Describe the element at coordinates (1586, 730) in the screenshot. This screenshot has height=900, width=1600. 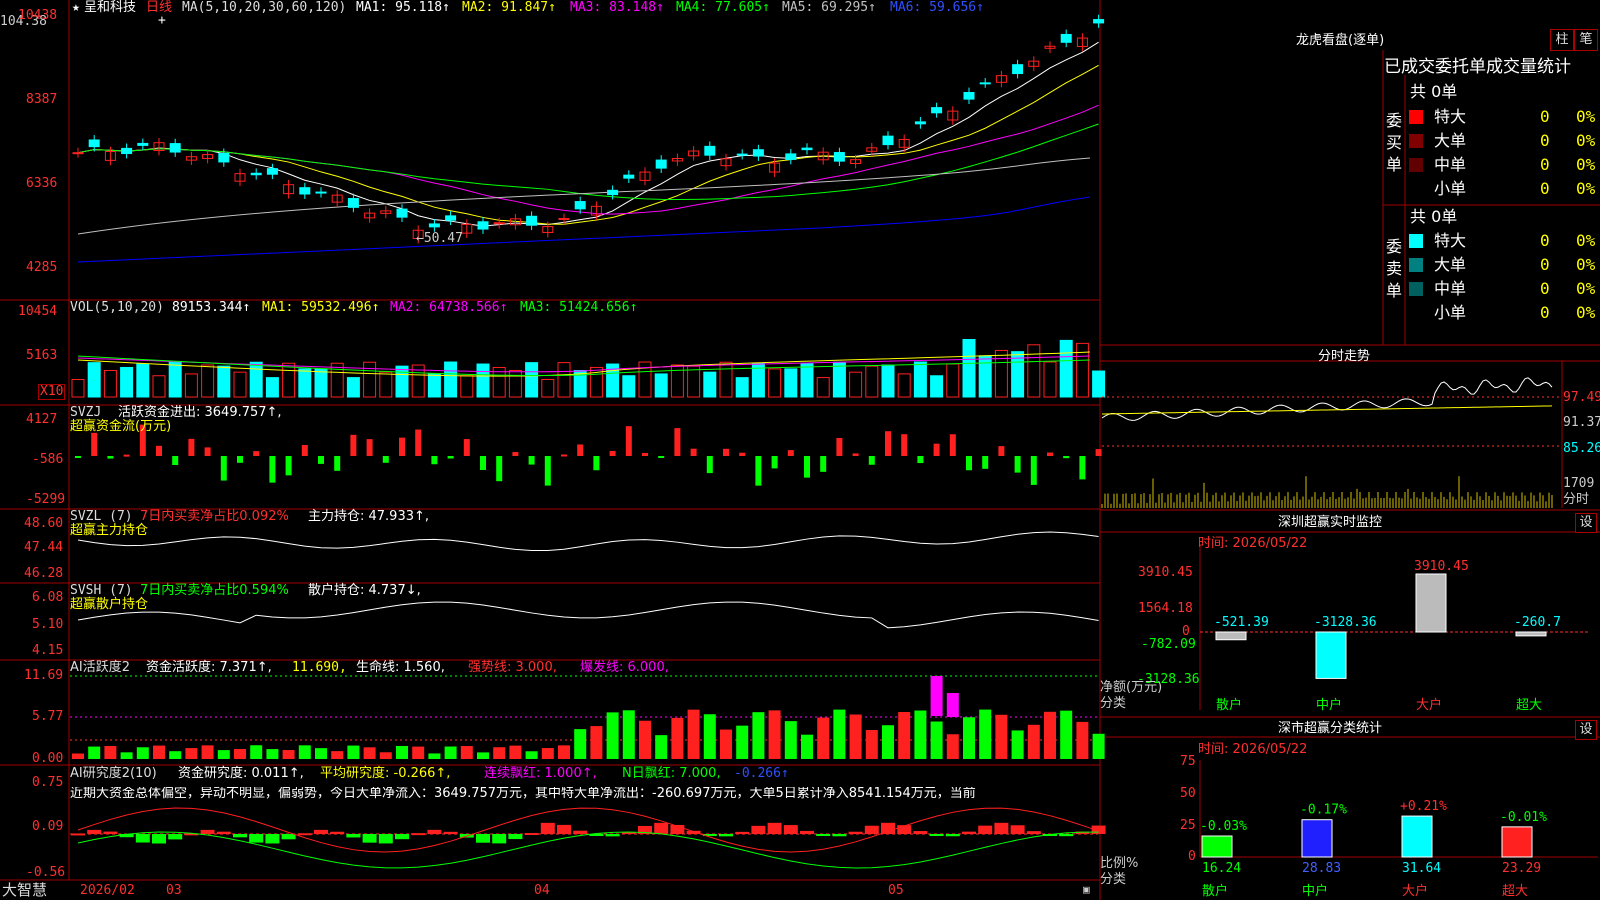
I see `stats-settings-button: 设` at that location.